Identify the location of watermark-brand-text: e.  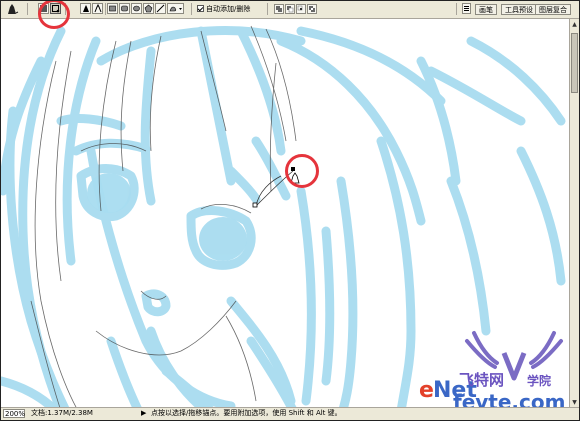
(426, 390).